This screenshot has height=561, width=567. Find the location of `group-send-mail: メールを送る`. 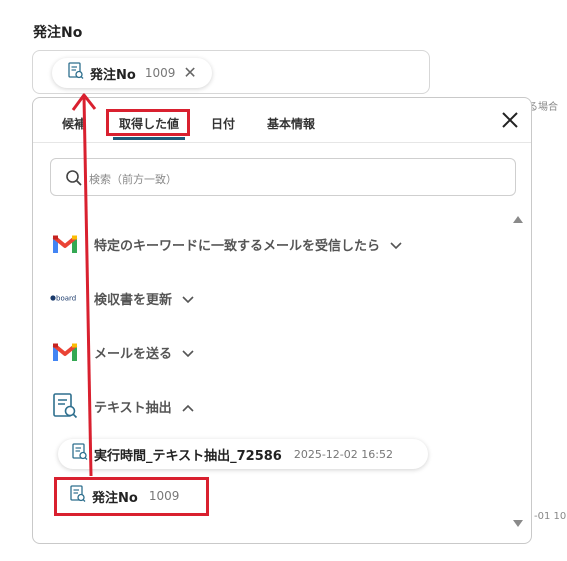

group-send-mail: メールを送る is located at coordinates (122, 352).